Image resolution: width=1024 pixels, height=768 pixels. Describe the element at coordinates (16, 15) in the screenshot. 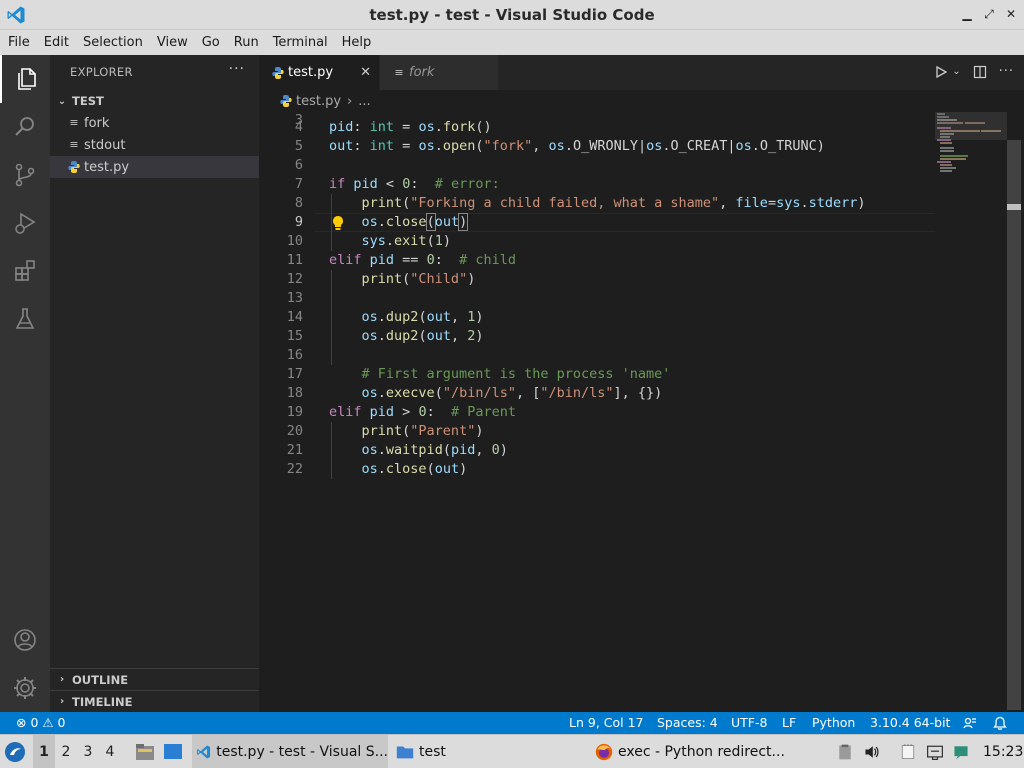

I see `vscode-logo-icon` at that location.